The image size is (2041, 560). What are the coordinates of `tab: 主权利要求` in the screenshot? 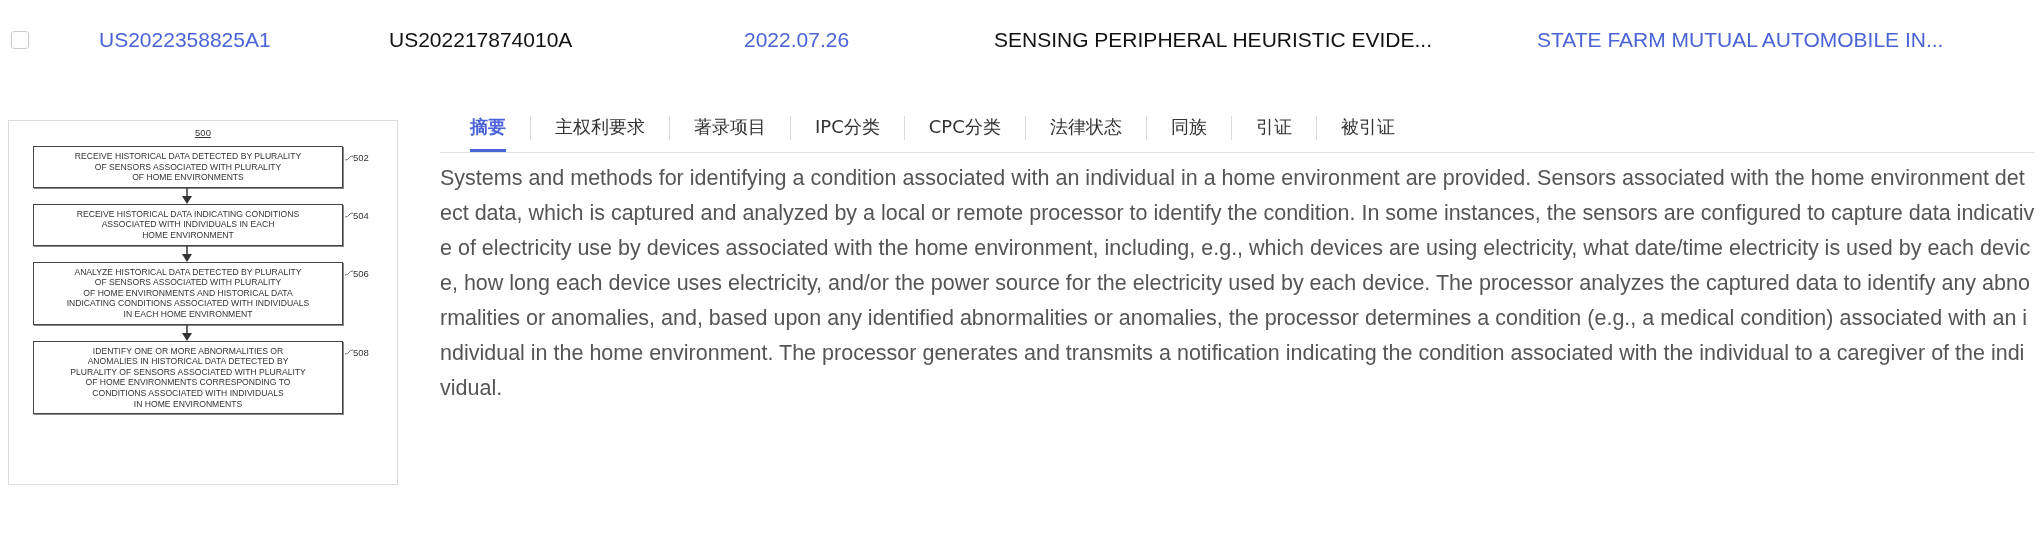 It's located at (600, 128).